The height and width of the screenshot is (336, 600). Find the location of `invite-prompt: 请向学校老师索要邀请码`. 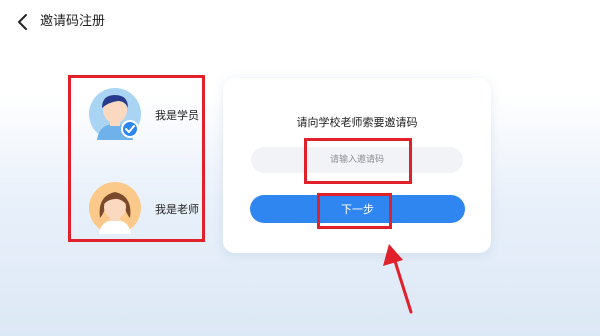

invite-prompt: 请向学校老师索要邀请码 is located at coordinates (357, 122).